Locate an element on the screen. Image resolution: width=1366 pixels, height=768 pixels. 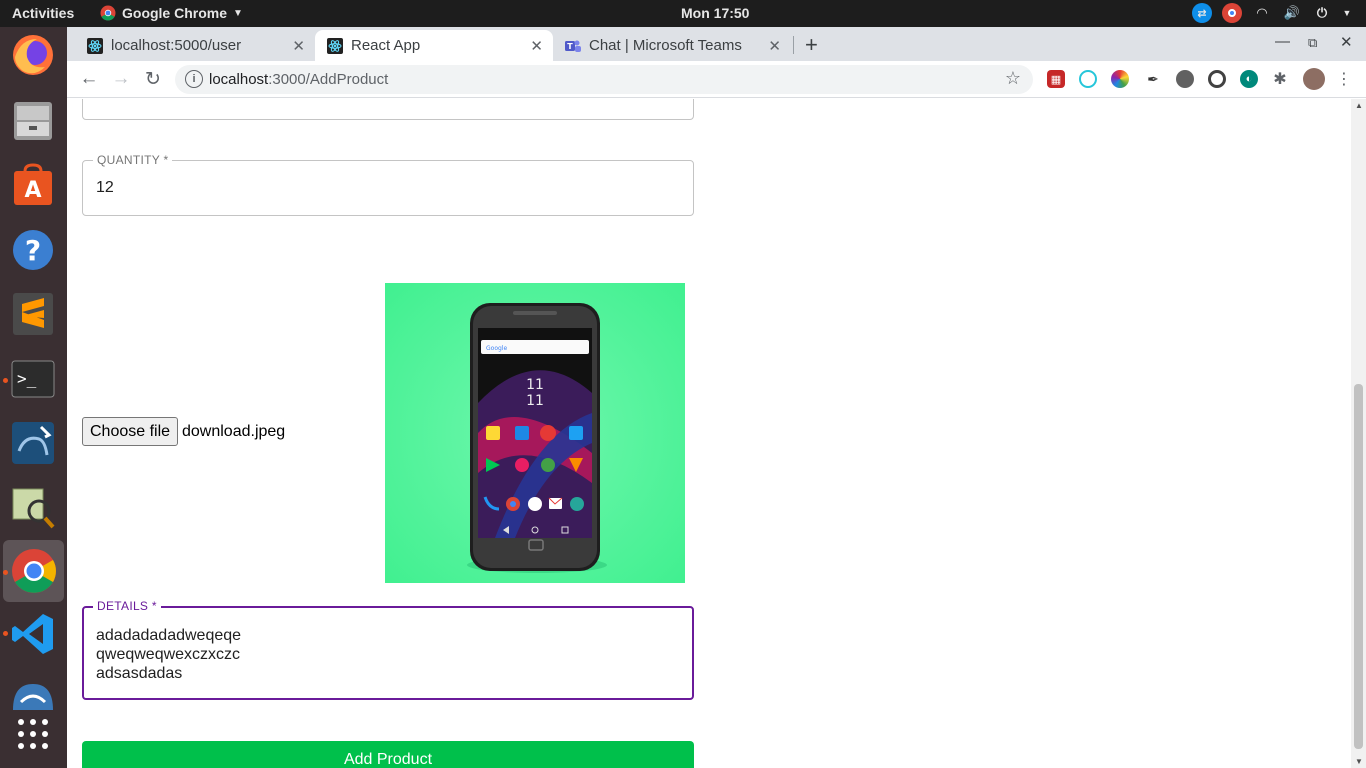
close-window-button: ✕ is located at coordinates (1346, 42).